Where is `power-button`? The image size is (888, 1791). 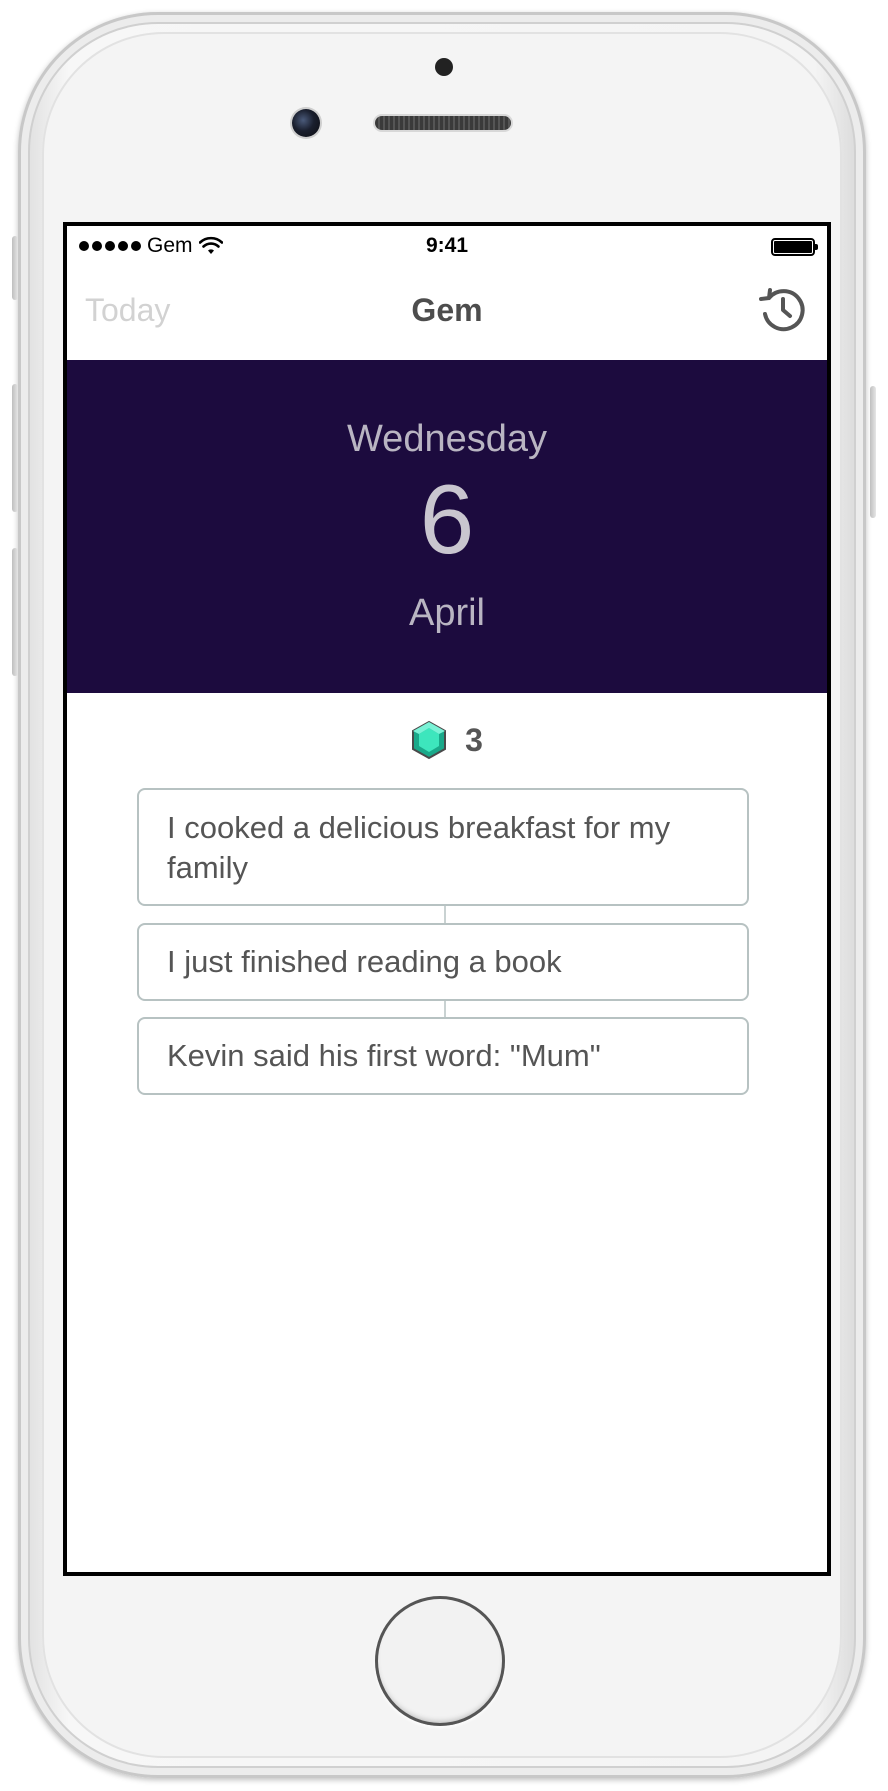 power-button is located at coordinates (873, 452).